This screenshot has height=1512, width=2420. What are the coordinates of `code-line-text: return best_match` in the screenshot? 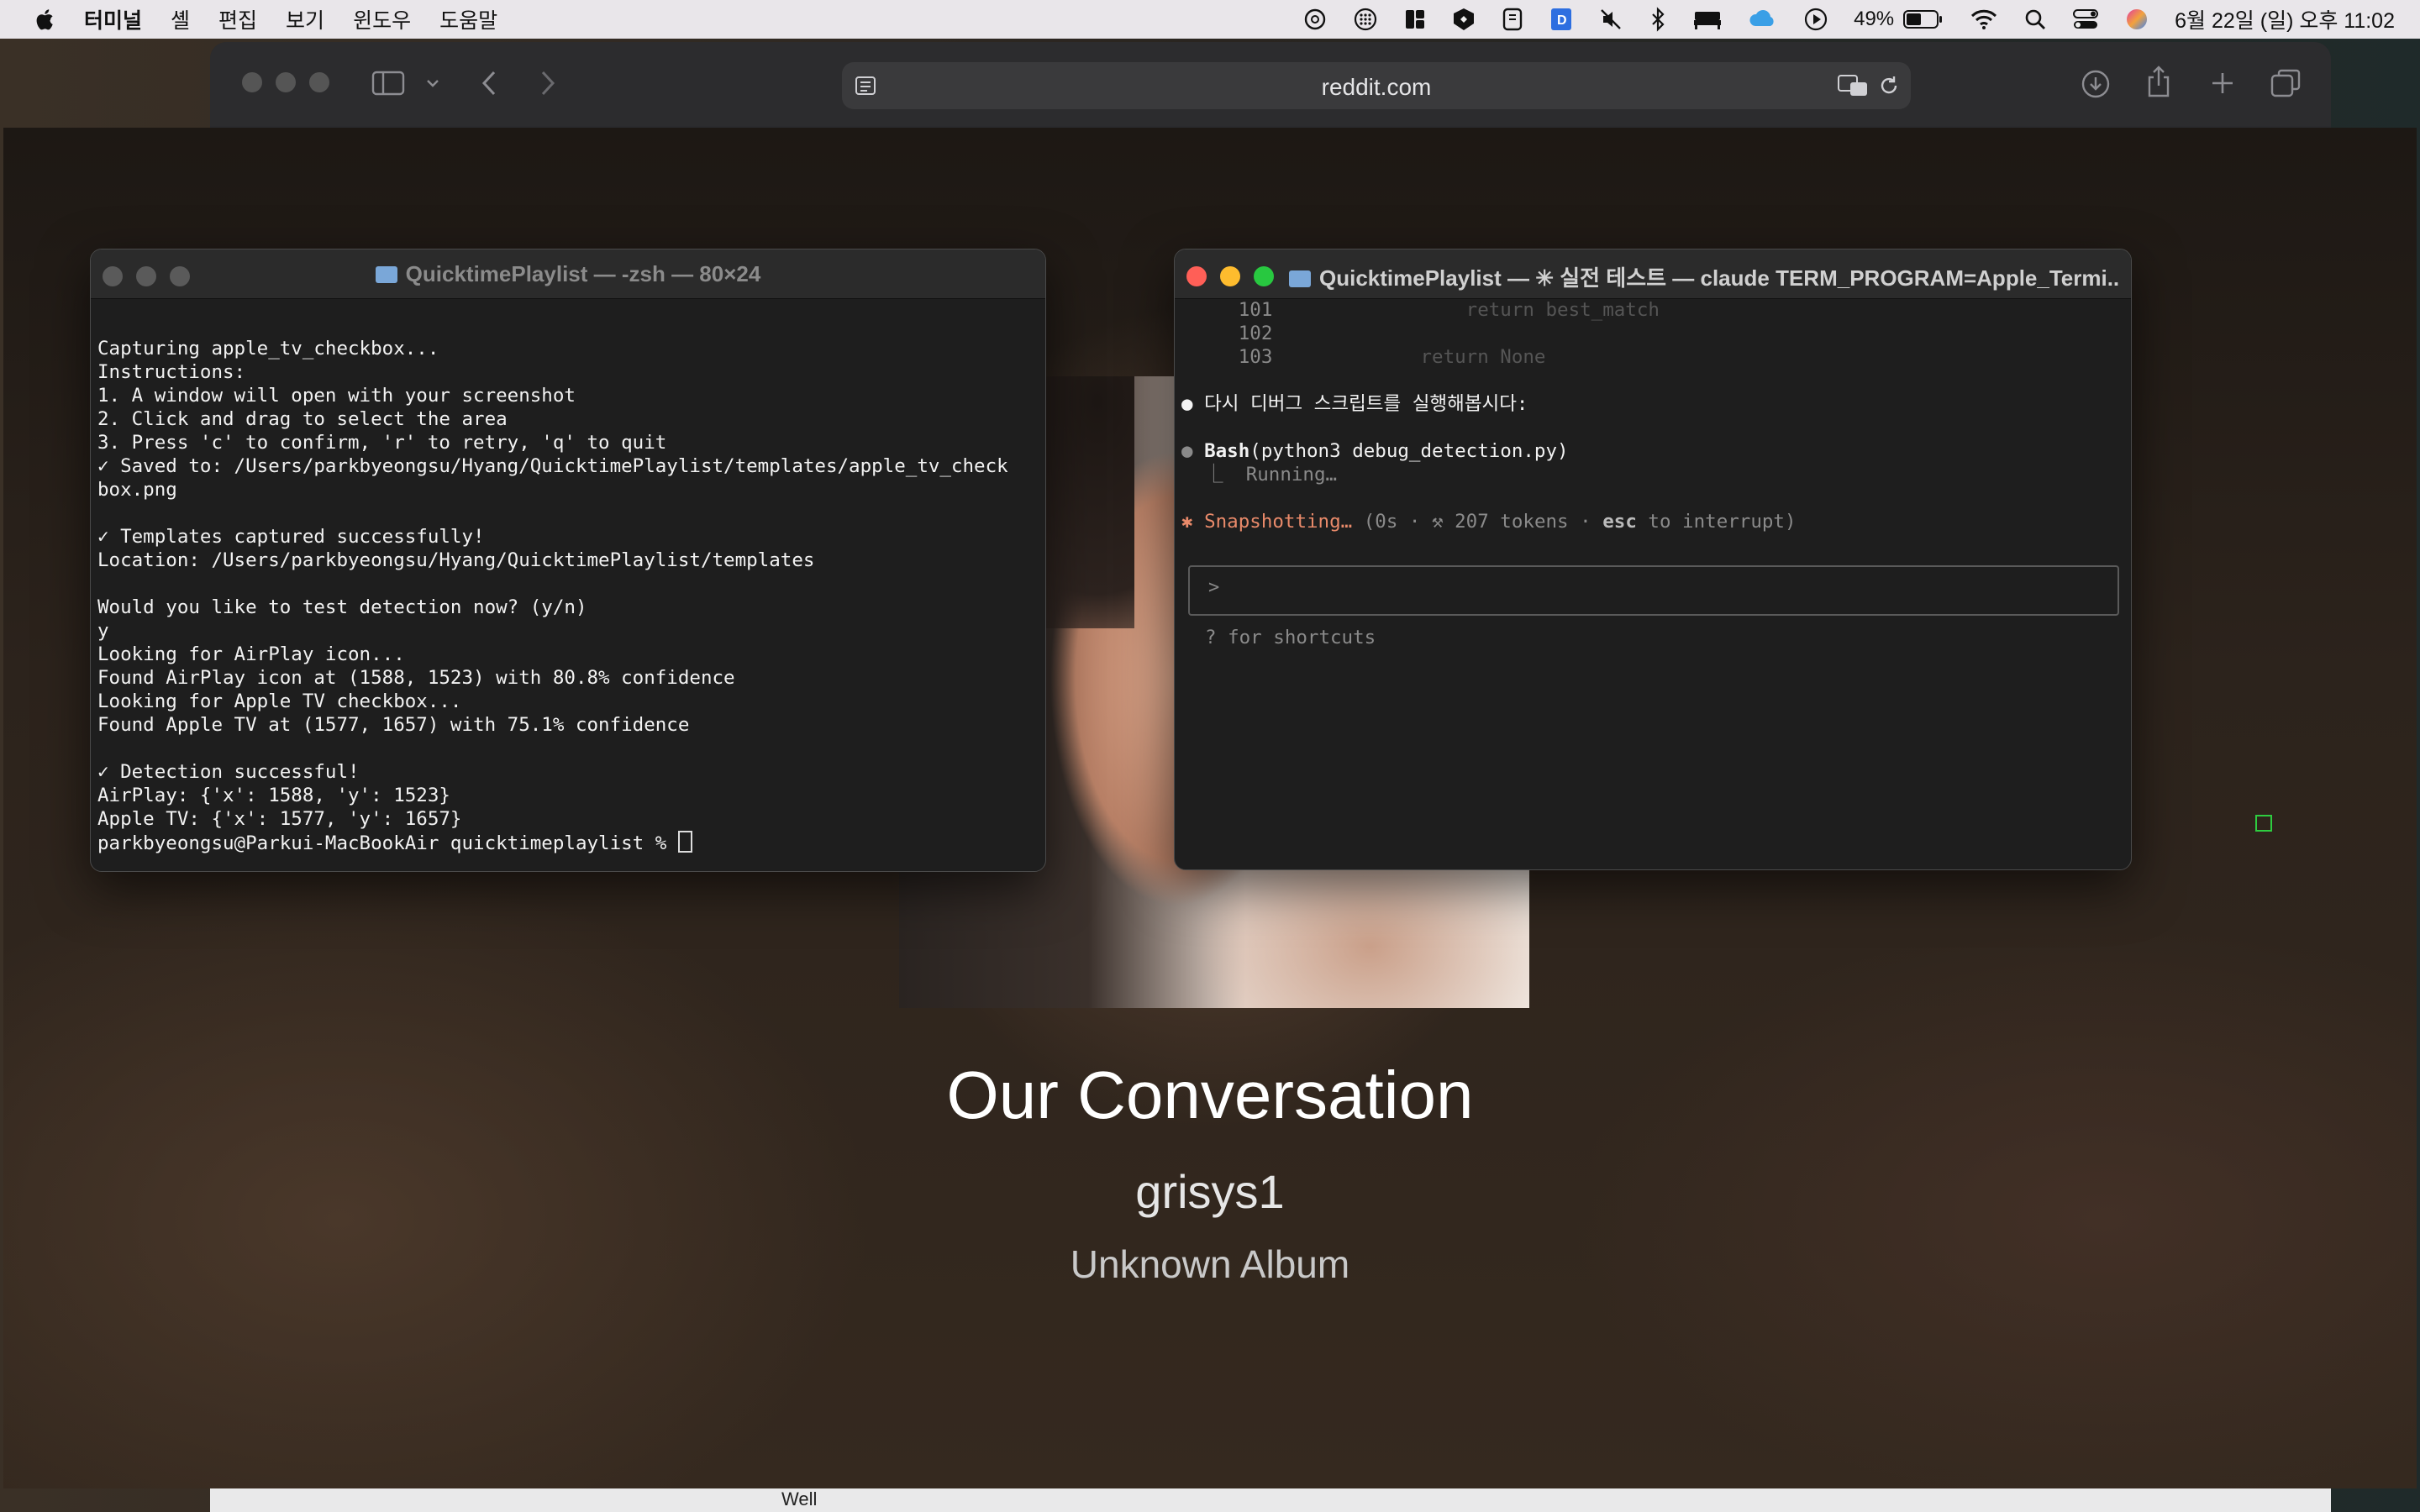 It's located at (1562, 310).